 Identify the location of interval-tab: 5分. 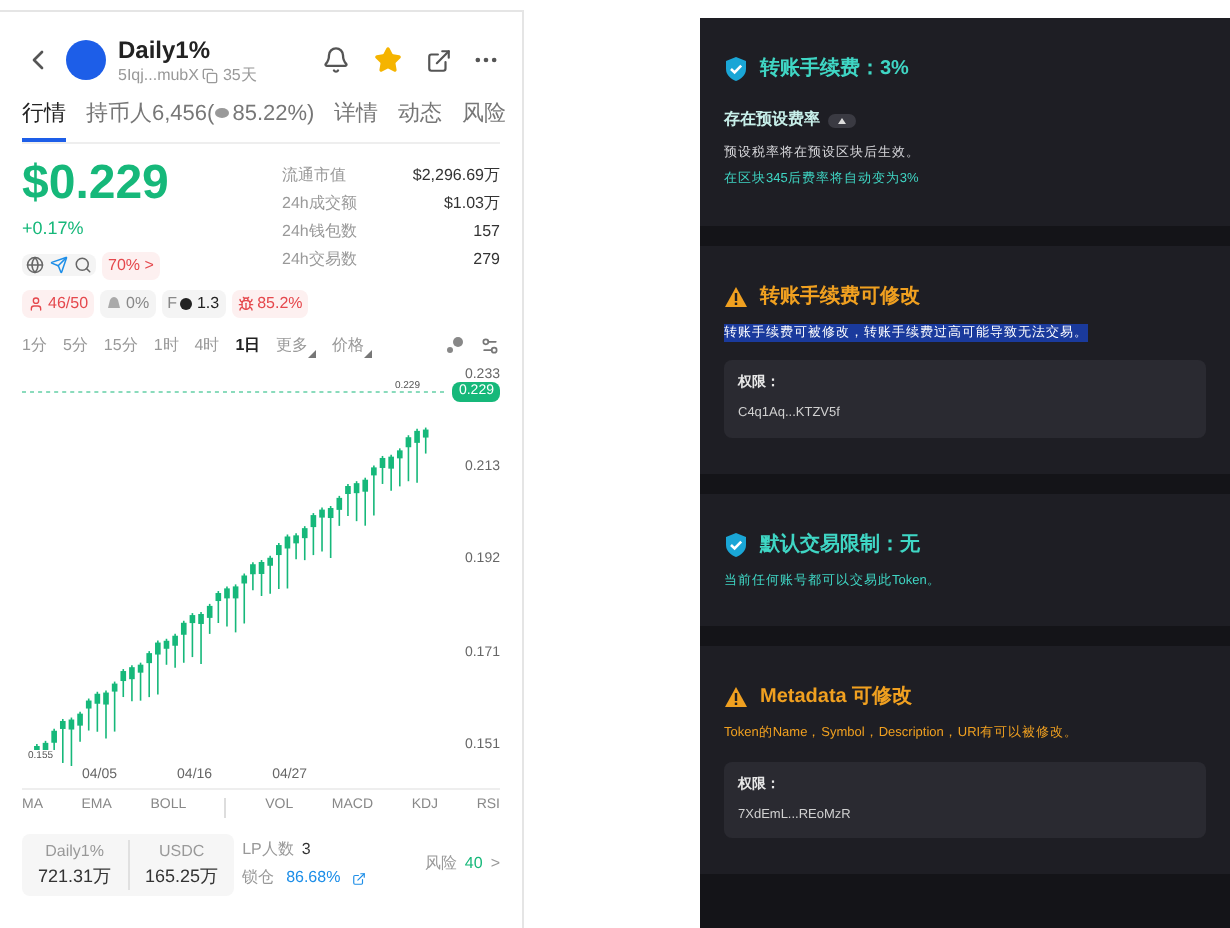
(75, 345).